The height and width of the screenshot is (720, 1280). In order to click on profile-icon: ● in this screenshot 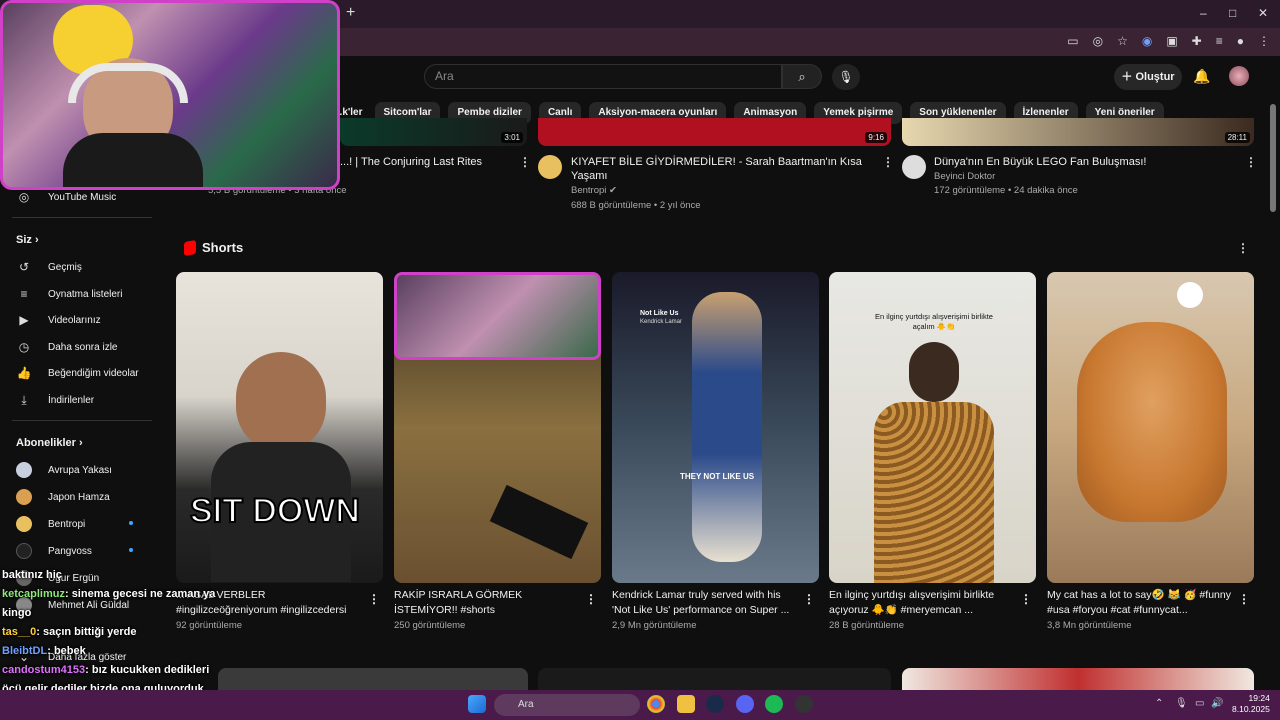, I will do `click(1240, 41)`.